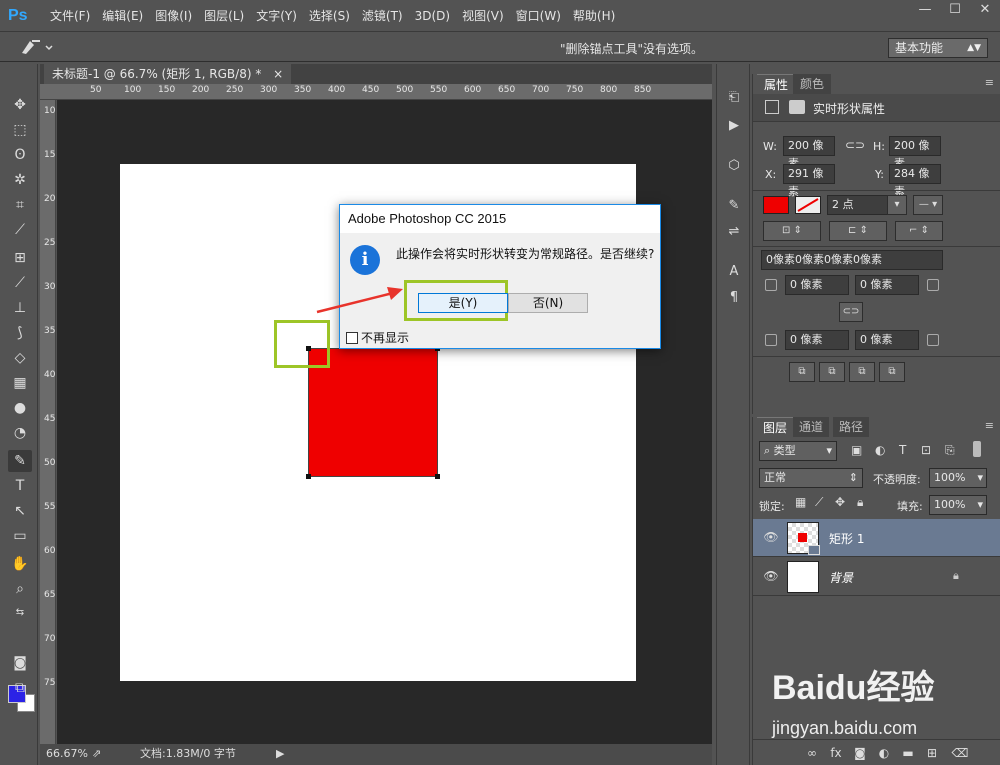 The width and height of the screenshot is (1000, 765). I want to click on filter-adjustment-icon: ◐, so click(880, 450).